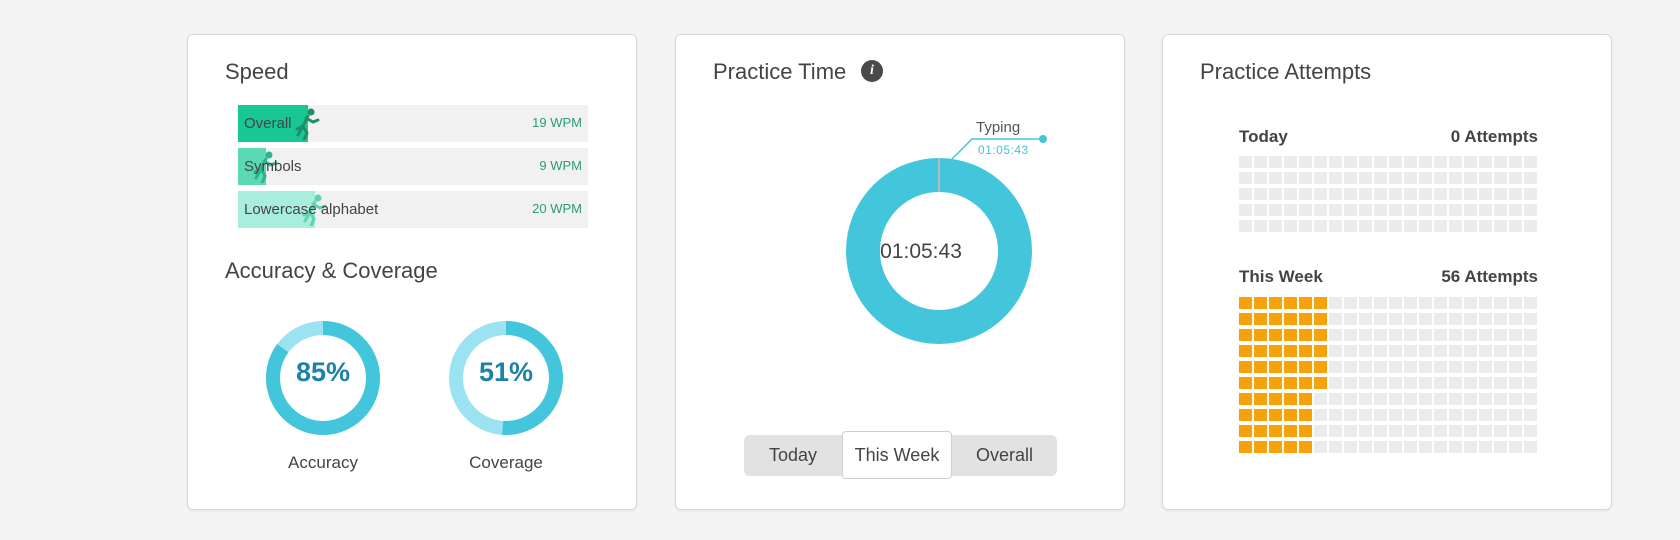  Describe the element at coordinates (897, 455) in the screenshot. I see `tab-this-week: This Week` at that location.